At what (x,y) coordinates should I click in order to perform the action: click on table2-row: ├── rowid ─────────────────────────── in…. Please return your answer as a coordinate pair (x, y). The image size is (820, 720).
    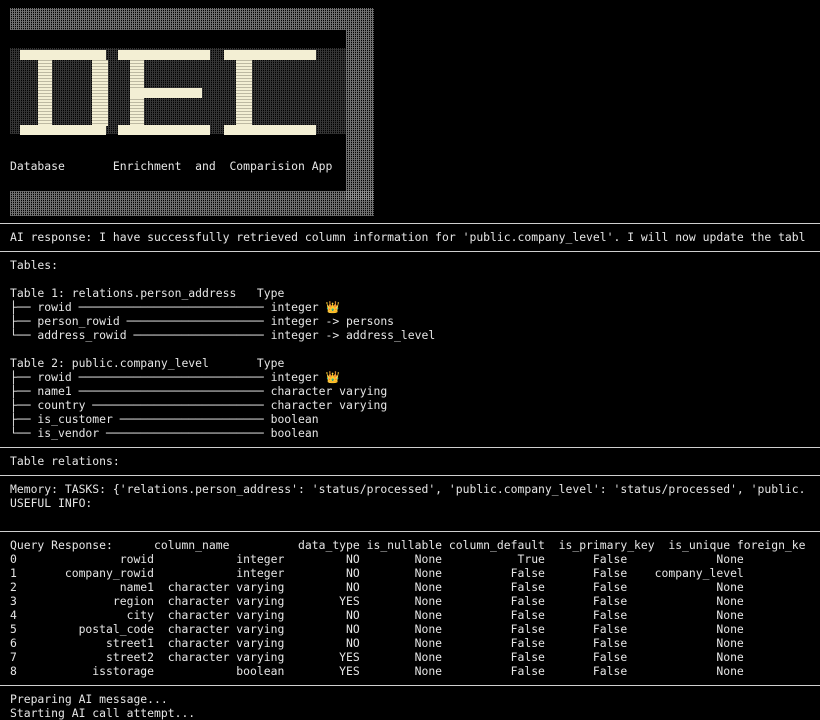
    Looking at the image, I should click on (175, 377).